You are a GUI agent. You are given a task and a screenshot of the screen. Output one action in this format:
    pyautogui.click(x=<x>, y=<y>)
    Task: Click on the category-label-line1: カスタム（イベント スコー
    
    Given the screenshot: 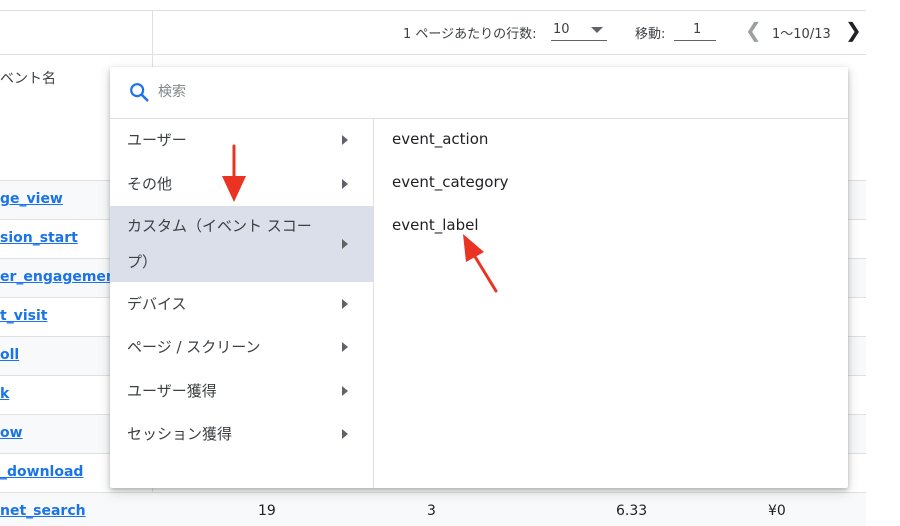 What is the action you would take?
    pyautogui.click(x=219, y=226)
    